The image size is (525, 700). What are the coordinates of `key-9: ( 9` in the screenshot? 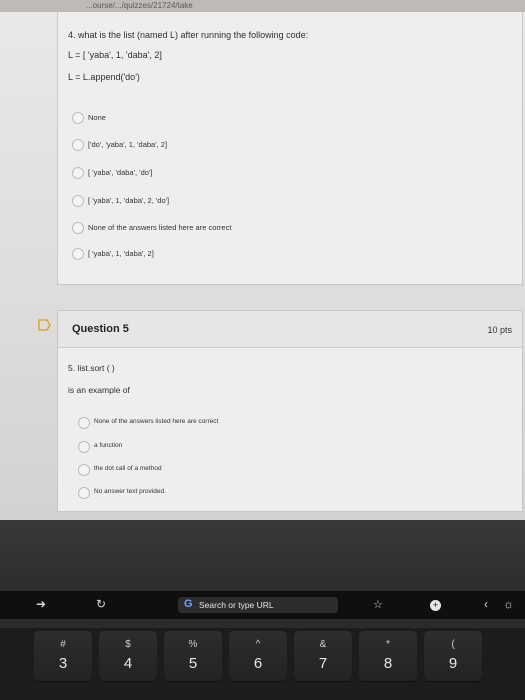 It's located at (453, 656).